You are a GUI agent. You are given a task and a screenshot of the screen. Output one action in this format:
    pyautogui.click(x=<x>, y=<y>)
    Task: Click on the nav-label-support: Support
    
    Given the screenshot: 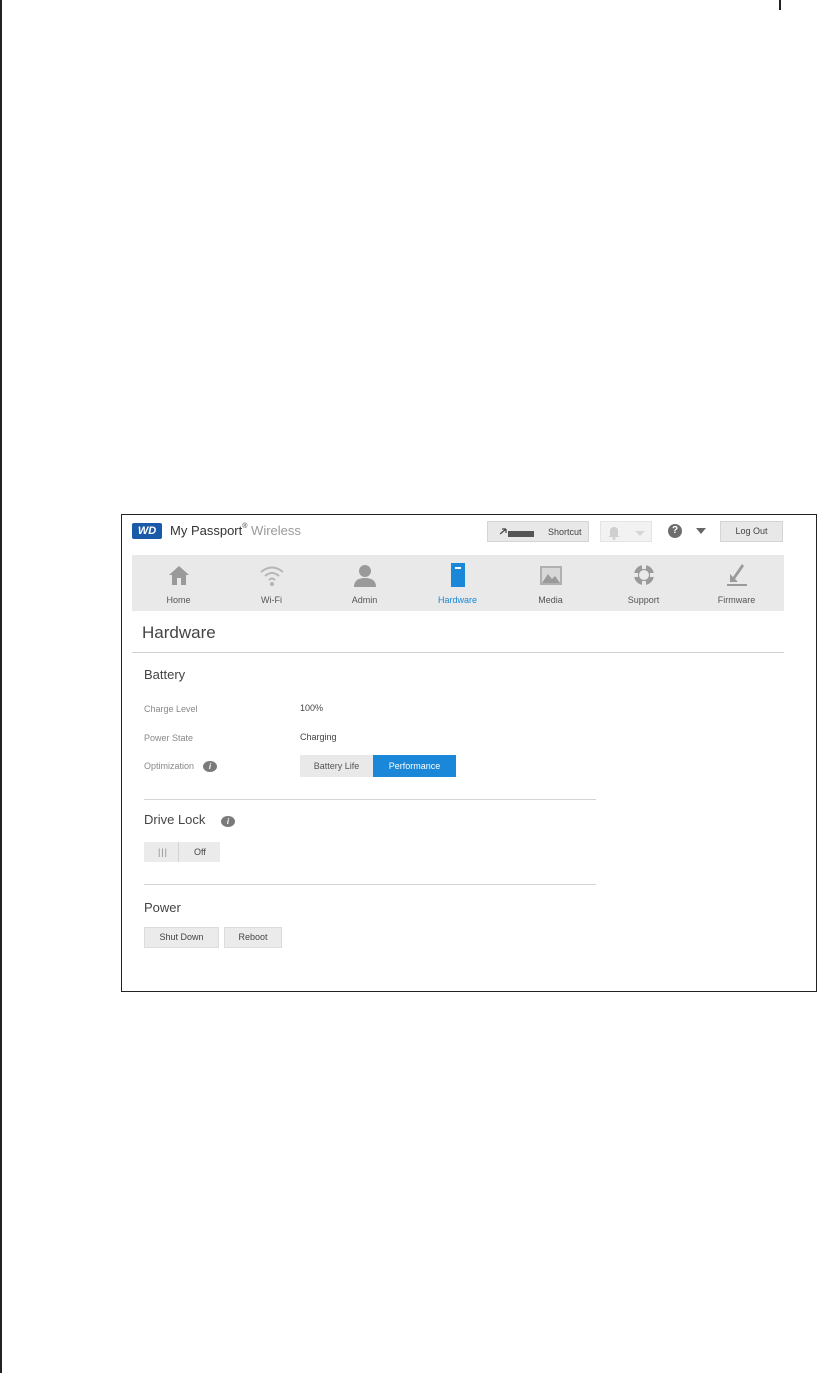 What is the action you would take?
    pyautogui.click(x=643, y=600)
    